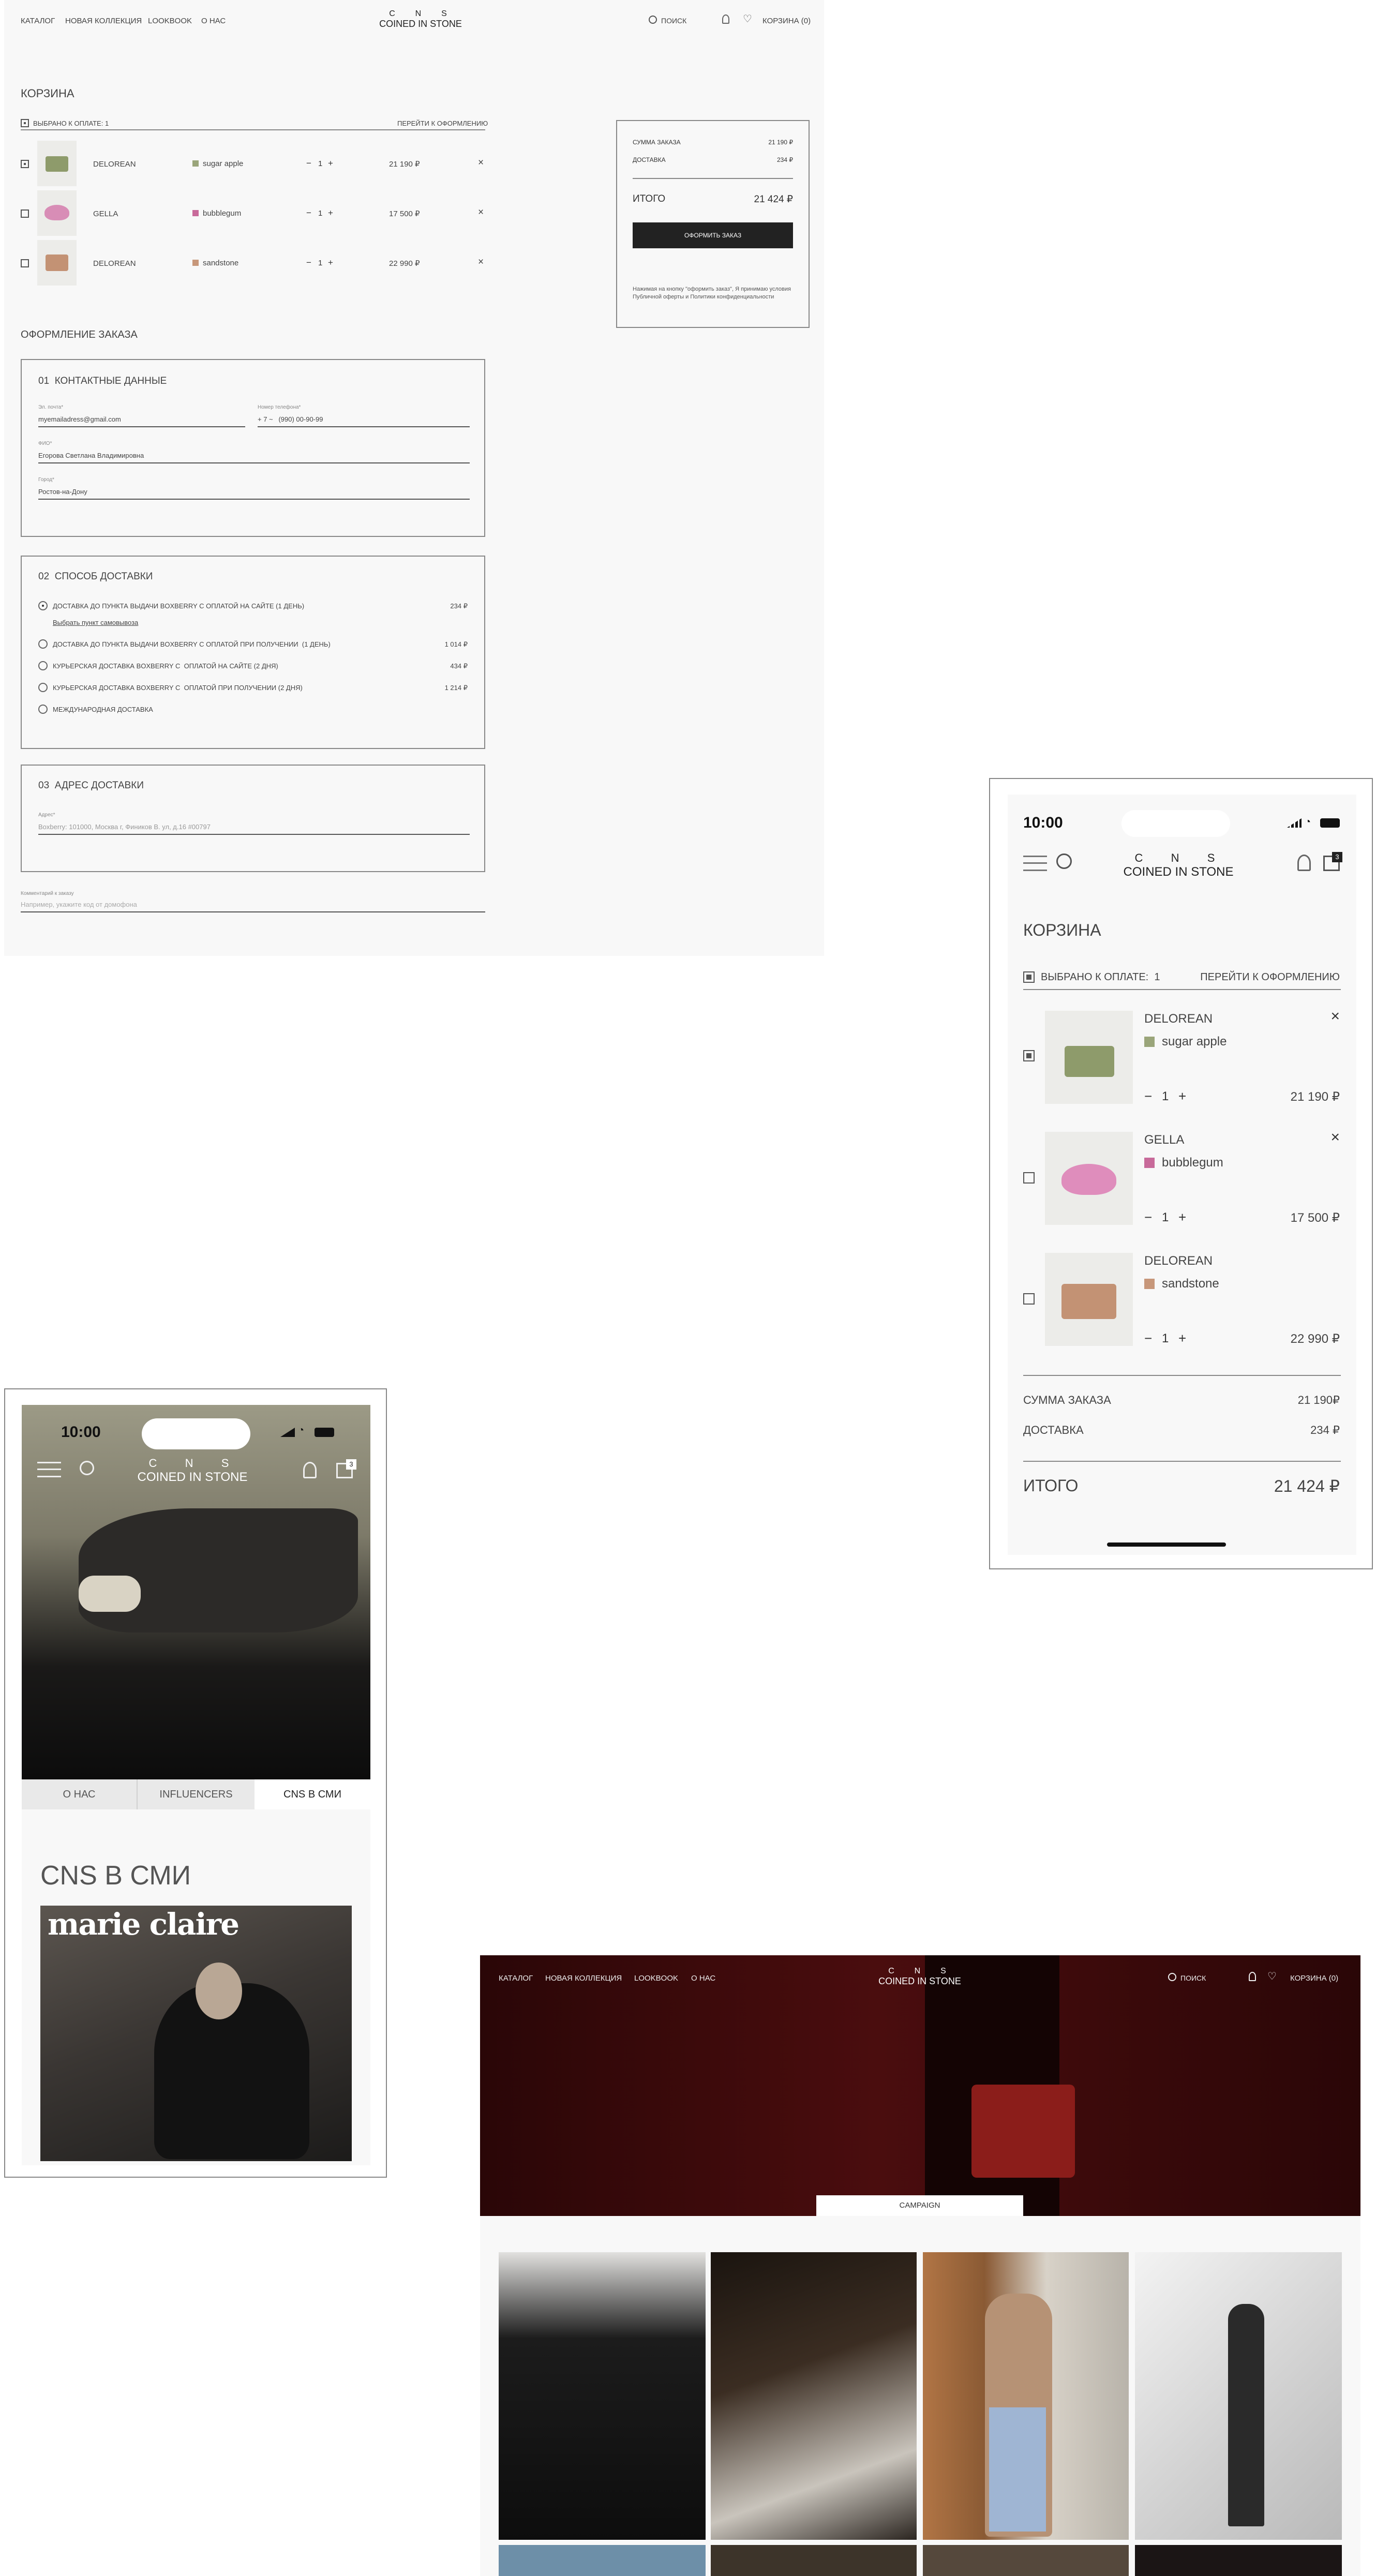  I want to click on phone-field: + 7 ~ (990) 00-90-99, so click(364, 421).